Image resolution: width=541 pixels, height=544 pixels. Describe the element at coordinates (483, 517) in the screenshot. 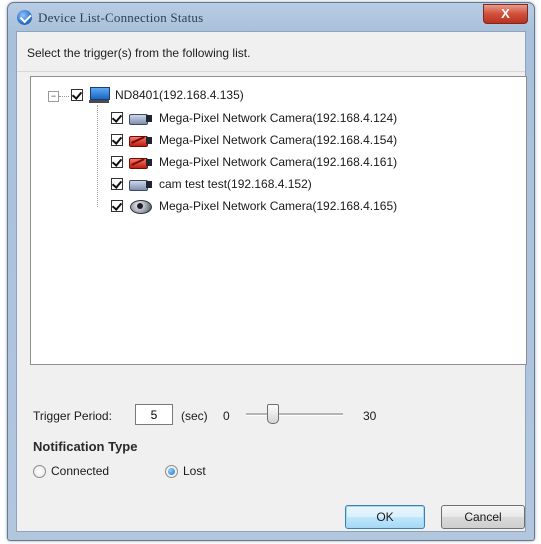

I see `cancel-button: Cancel` at that location.